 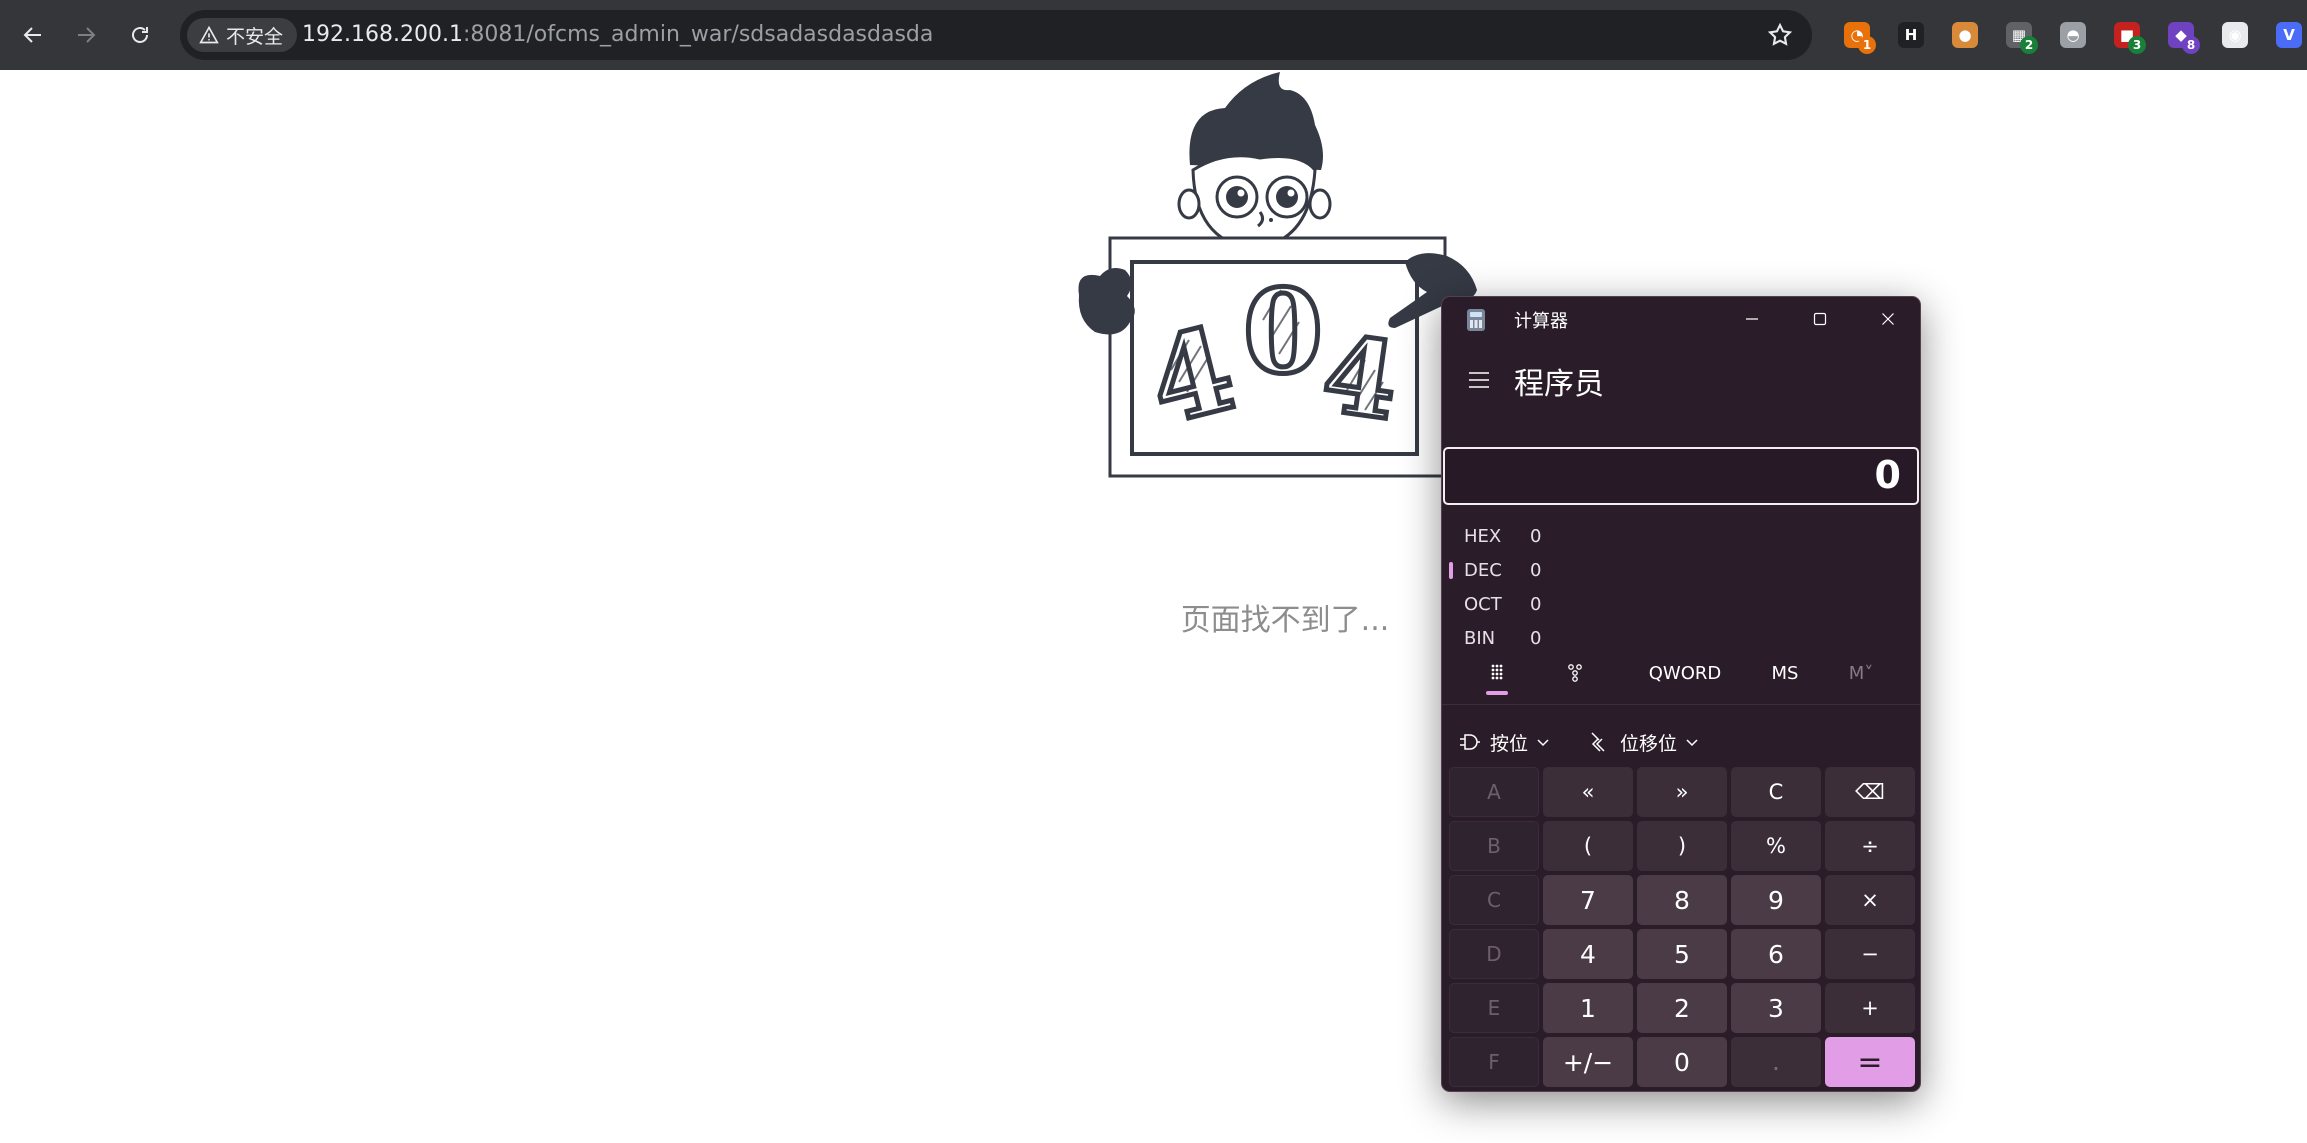 What do you see at coordinates (1867, 45) in the screenshot?
I see `extension-badge: 1` at bounding box center [1867, 45].